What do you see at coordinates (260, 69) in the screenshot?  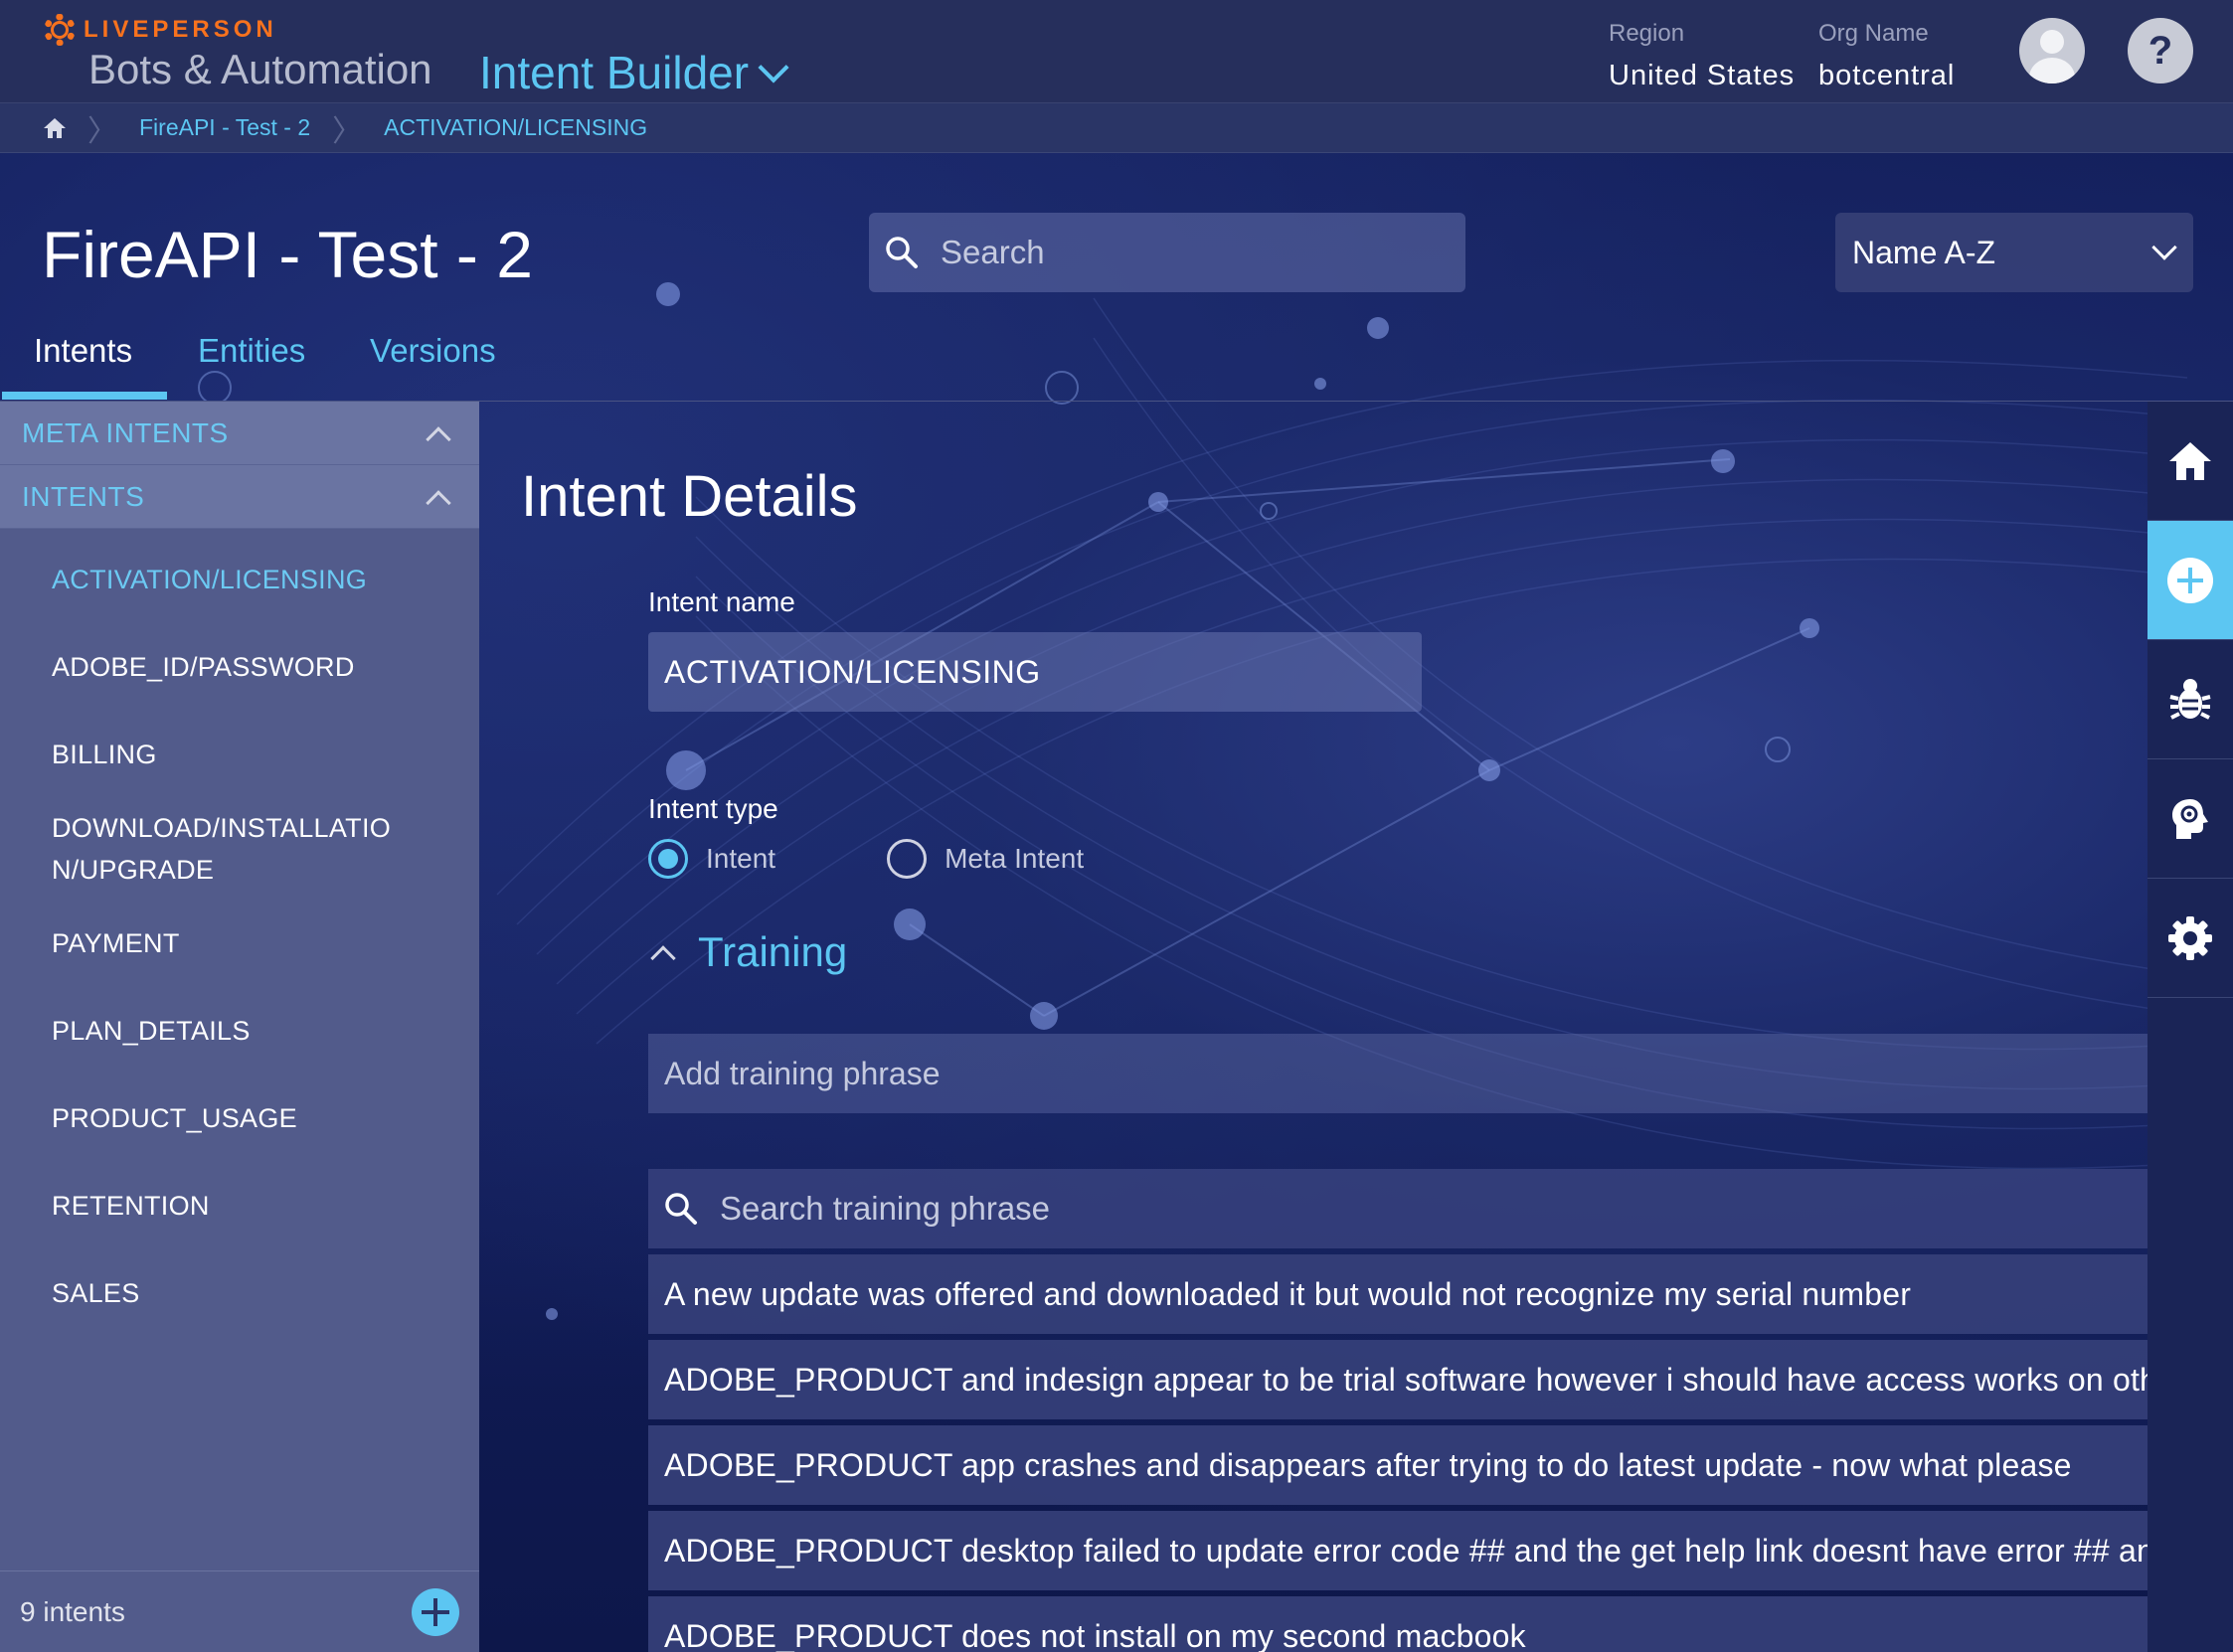 I see `app-name: Bots & Automation` at bounding box center [260, 69].